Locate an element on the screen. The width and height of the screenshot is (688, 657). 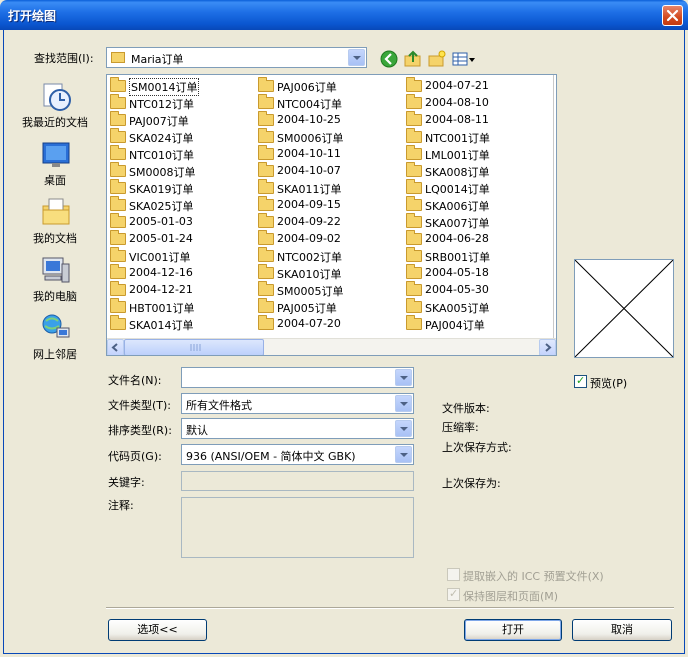
codepage-select: 936 (ANSI/OEM - 简体中文 GBK) is located at coordinates (297, 454).